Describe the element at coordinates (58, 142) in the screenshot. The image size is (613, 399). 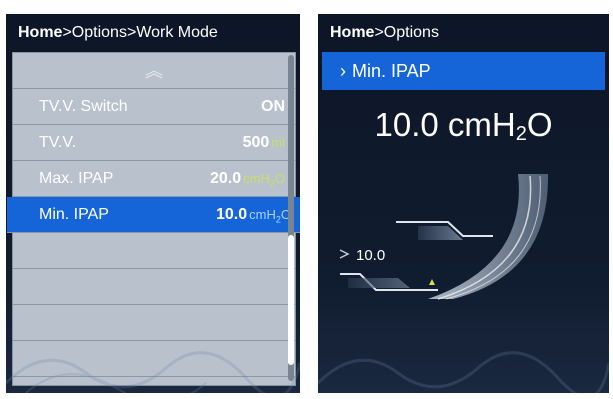
I see `menu-item-label: TV.V.` at that location.